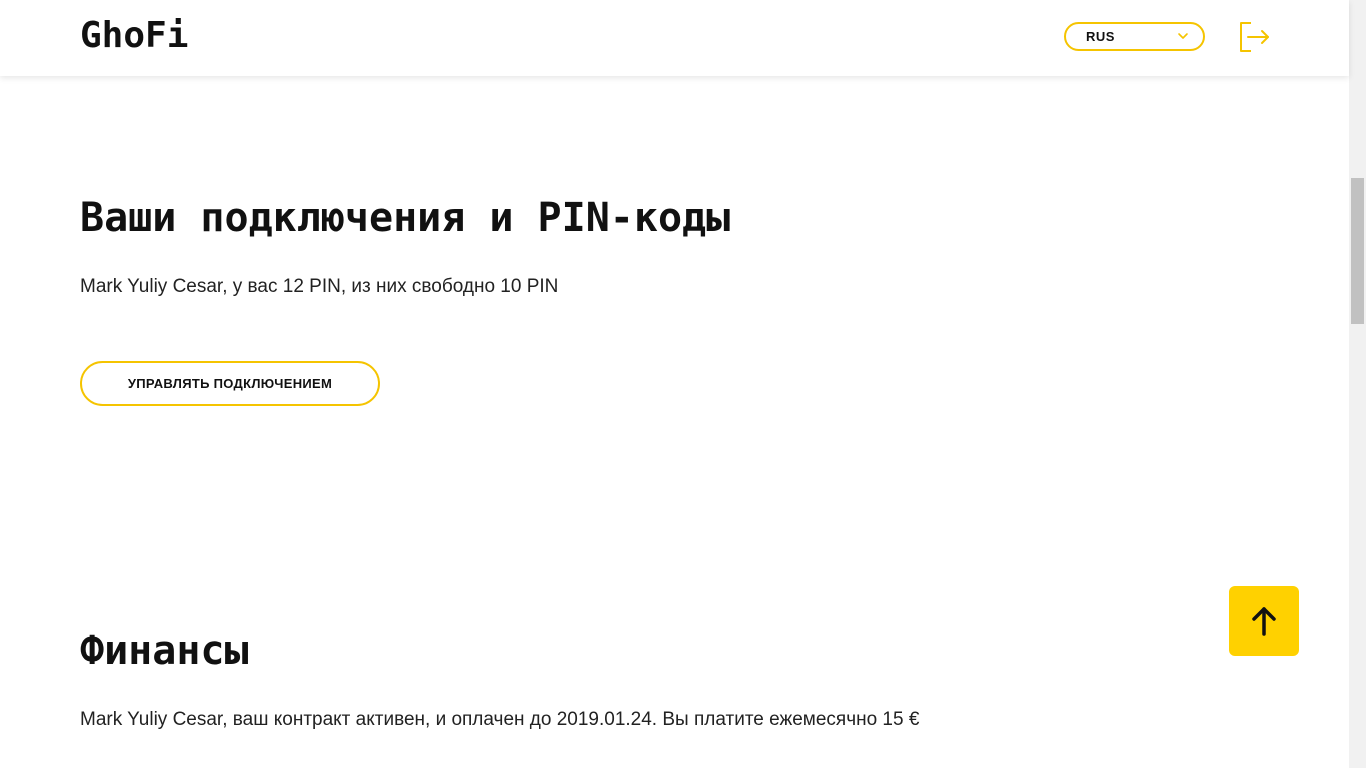  What do you see at coordinates (134, 36) in the screenshot?
I see `logo: GhoFi` at bounding box center [134, 36].